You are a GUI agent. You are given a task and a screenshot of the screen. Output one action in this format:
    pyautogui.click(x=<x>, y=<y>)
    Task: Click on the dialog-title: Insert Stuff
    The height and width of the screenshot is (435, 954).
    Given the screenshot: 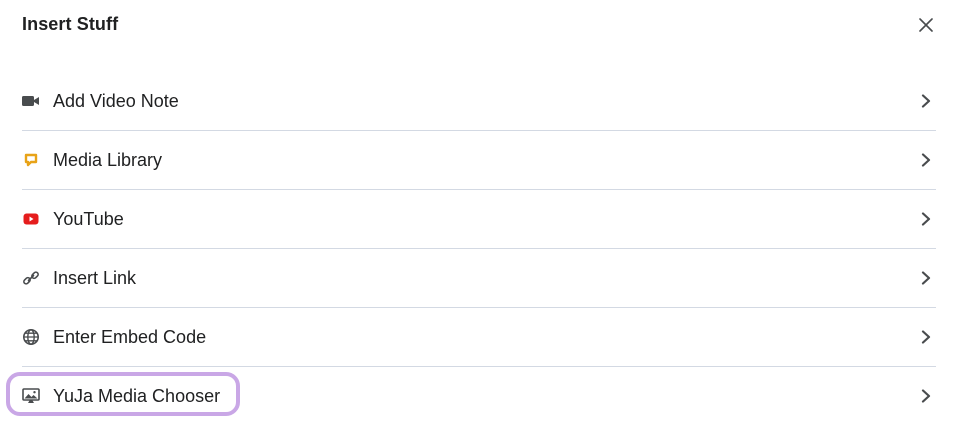 What is the action you would take?
    pyautogui.click(x=70, y=24)
    